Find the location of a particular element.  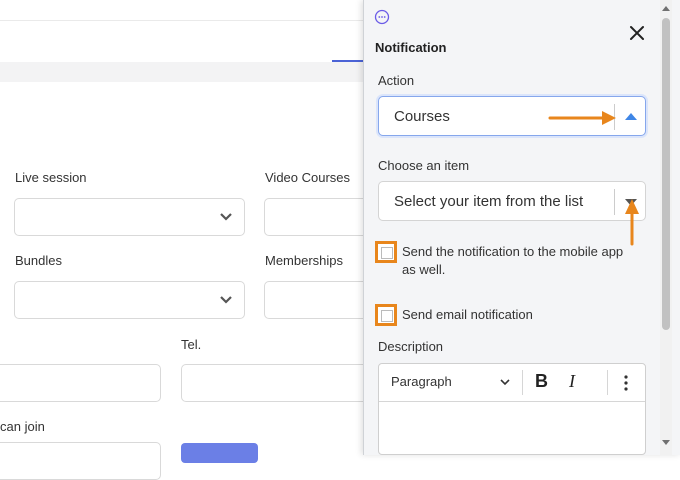

close-icon is located at coordinates (637, 33).